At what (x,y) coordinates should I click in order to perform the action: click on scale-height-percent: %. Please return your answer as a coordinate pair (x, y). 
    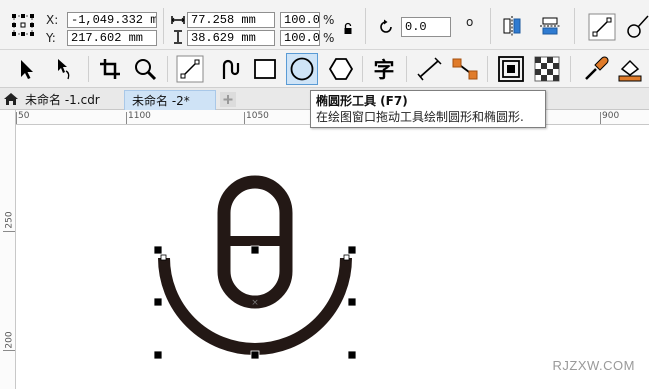
    Looking at the image, I should click on (329, 38).